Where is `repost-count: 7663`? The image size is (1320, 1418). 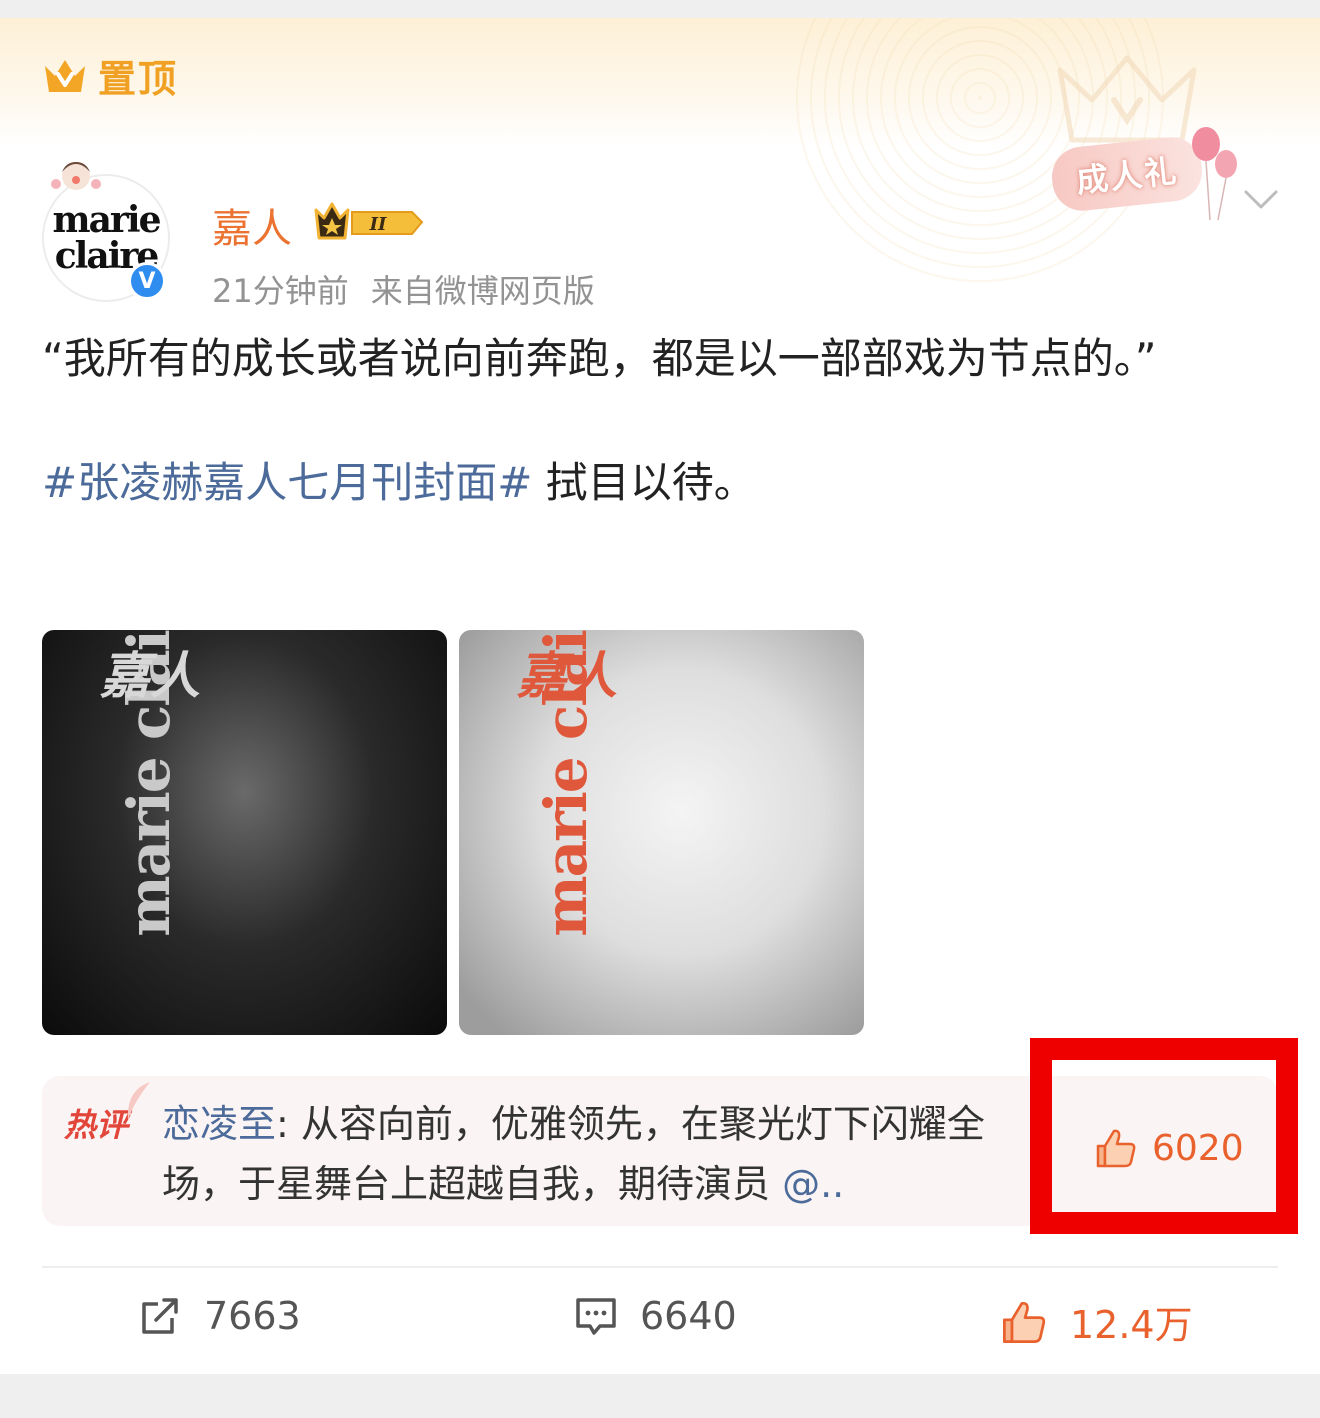
repost-count: 7663 is located at coordinates (252, 1316).